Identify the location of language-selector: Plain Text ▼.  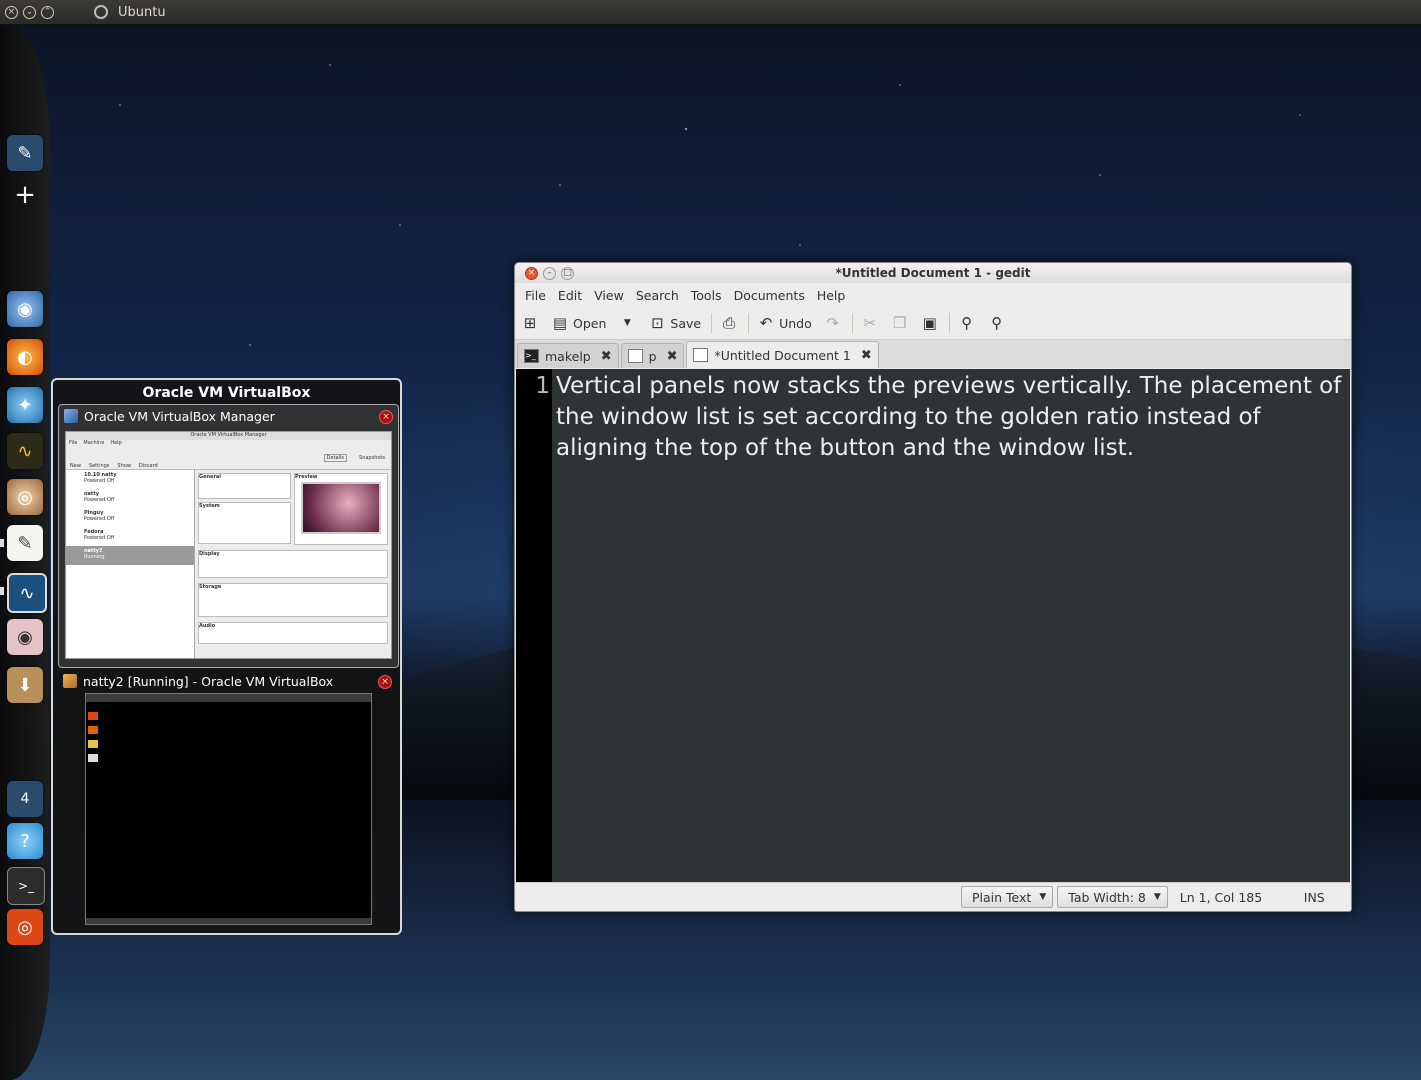
(1007, 897).